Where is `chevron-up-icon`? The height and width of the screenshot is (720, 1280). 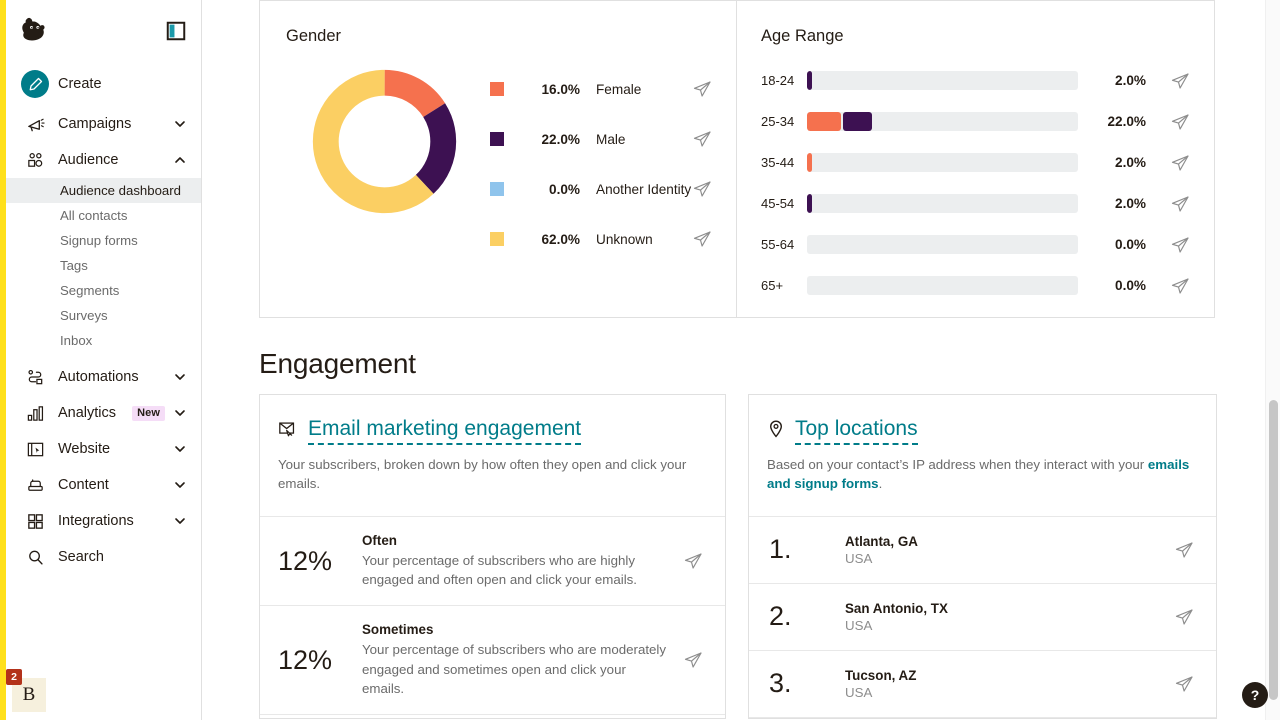
chevron-up-icon is located at coordinates (180, 160).